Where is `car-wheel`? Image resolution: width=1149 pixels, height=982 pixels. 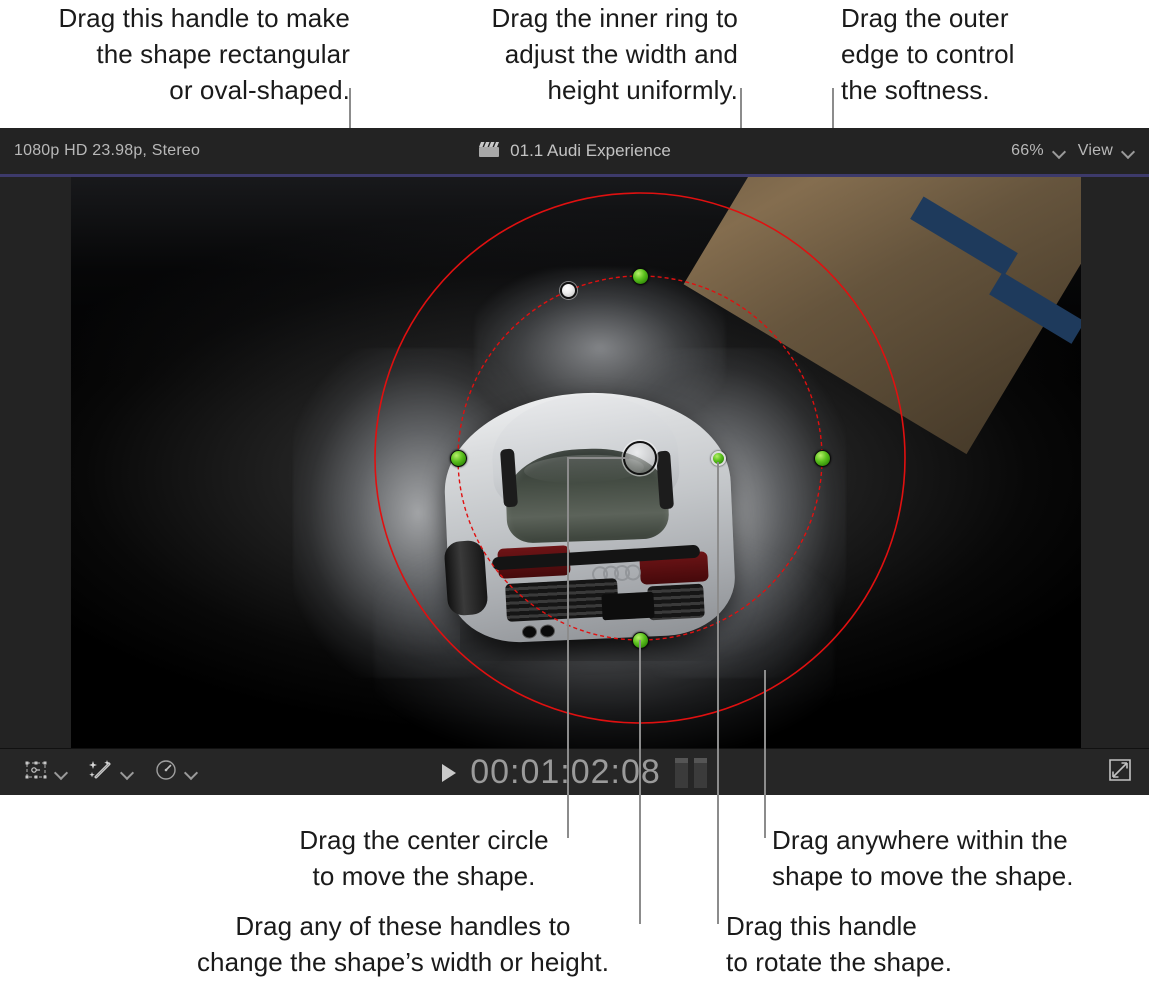 car-wheel is located at coordinates (466, 578).